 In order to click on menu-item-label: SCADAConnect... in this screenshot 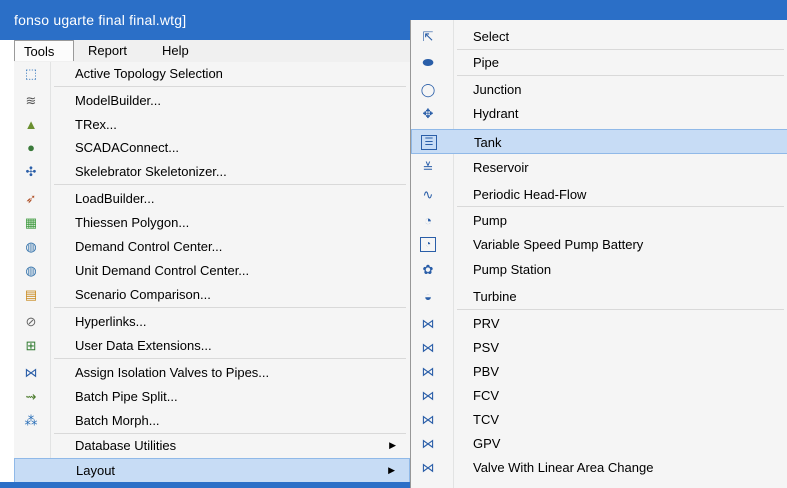, I will do `click(127, 147)`.